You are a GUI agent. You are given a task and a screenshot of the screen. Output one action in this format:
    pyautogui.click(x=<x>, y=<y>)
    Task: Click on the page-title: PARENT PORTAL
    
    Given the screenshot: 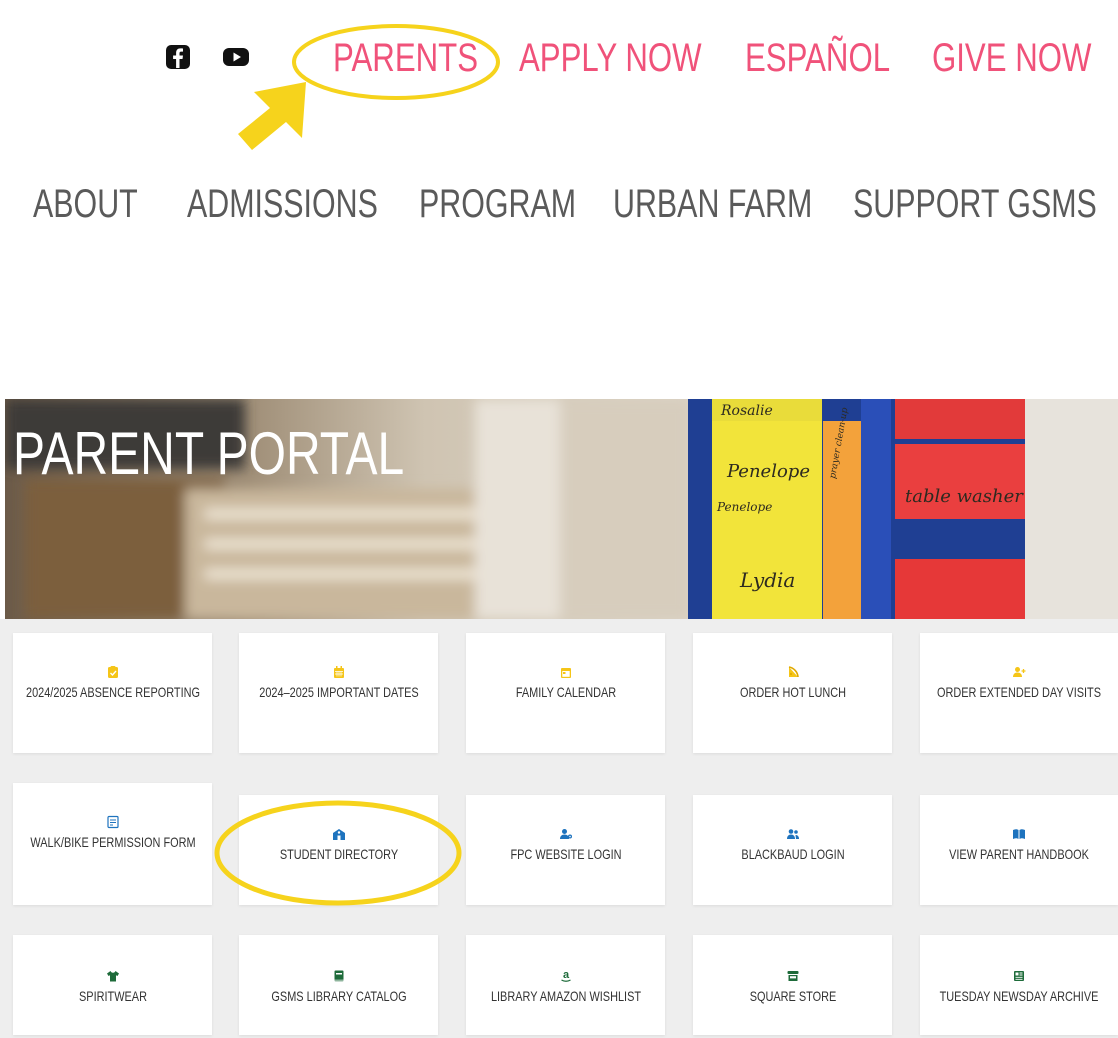 What is the action you would take?
    pyautogui.click(x=209, y=453)
    